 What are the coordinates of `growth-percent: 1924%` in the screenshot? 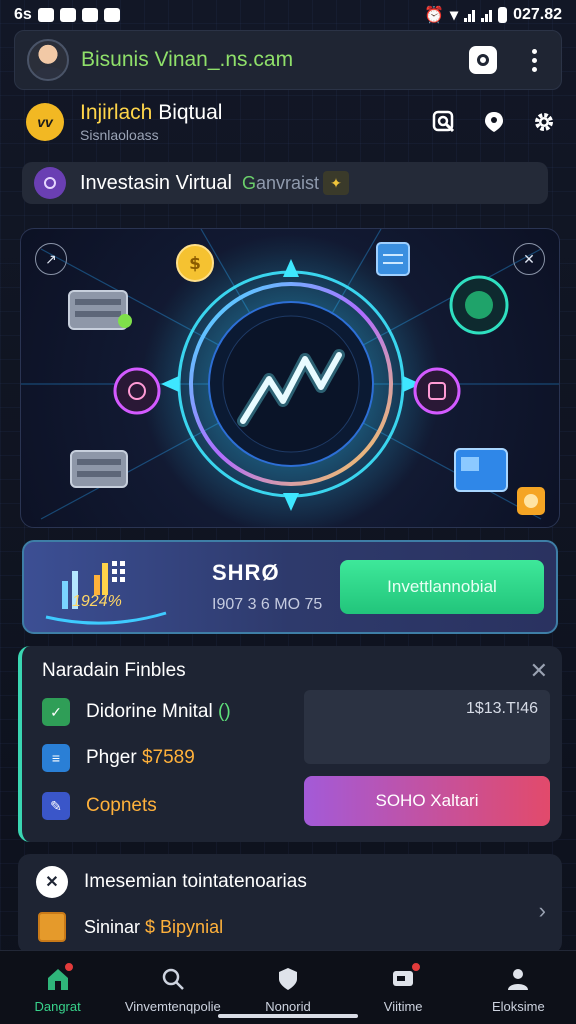 It's located at (97, 601).